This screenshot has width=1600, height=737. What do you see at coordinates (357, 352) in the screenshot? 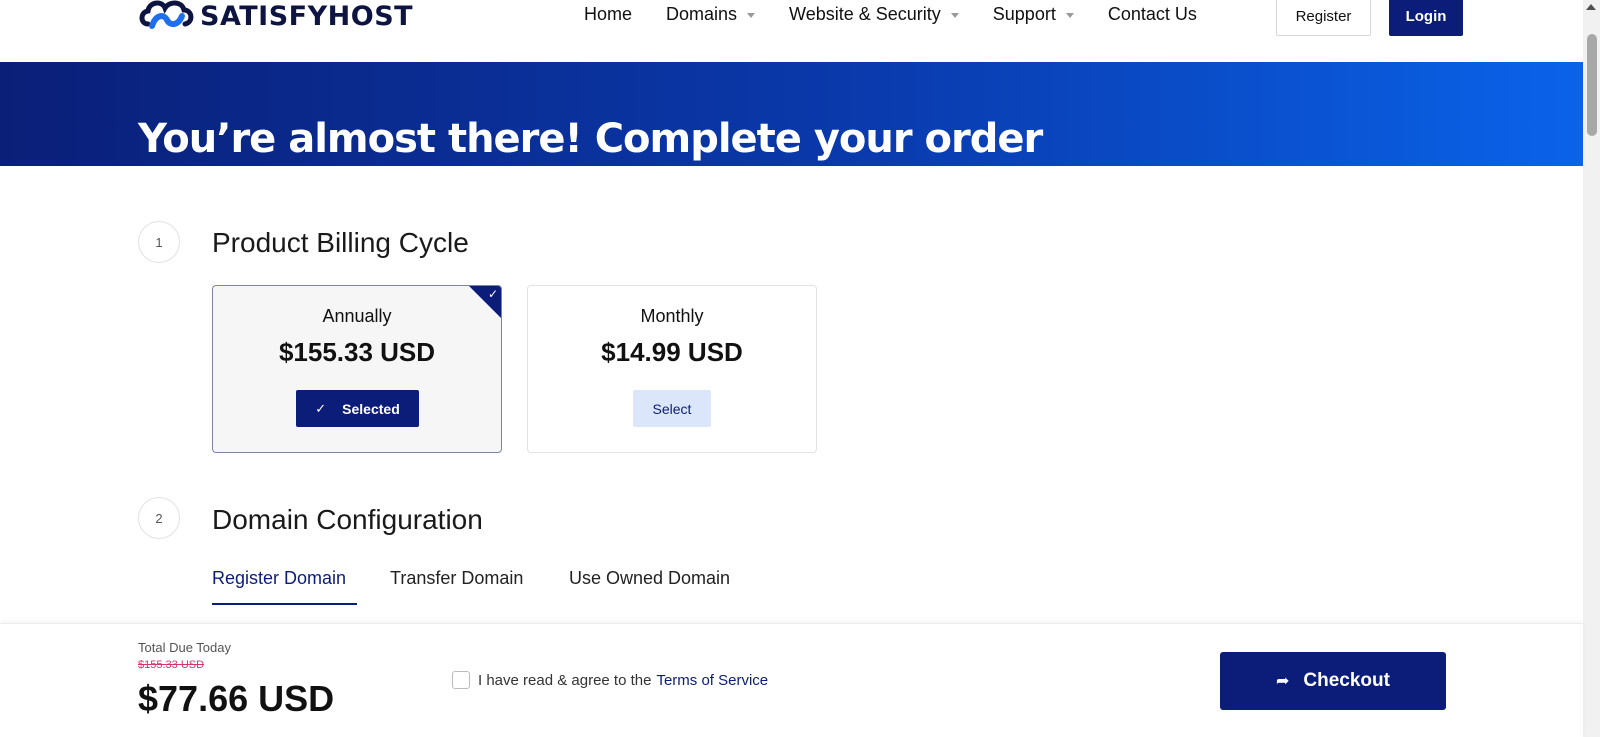
I see `billing-option-price: $155.33 USD` at bounding box center [357, 352].